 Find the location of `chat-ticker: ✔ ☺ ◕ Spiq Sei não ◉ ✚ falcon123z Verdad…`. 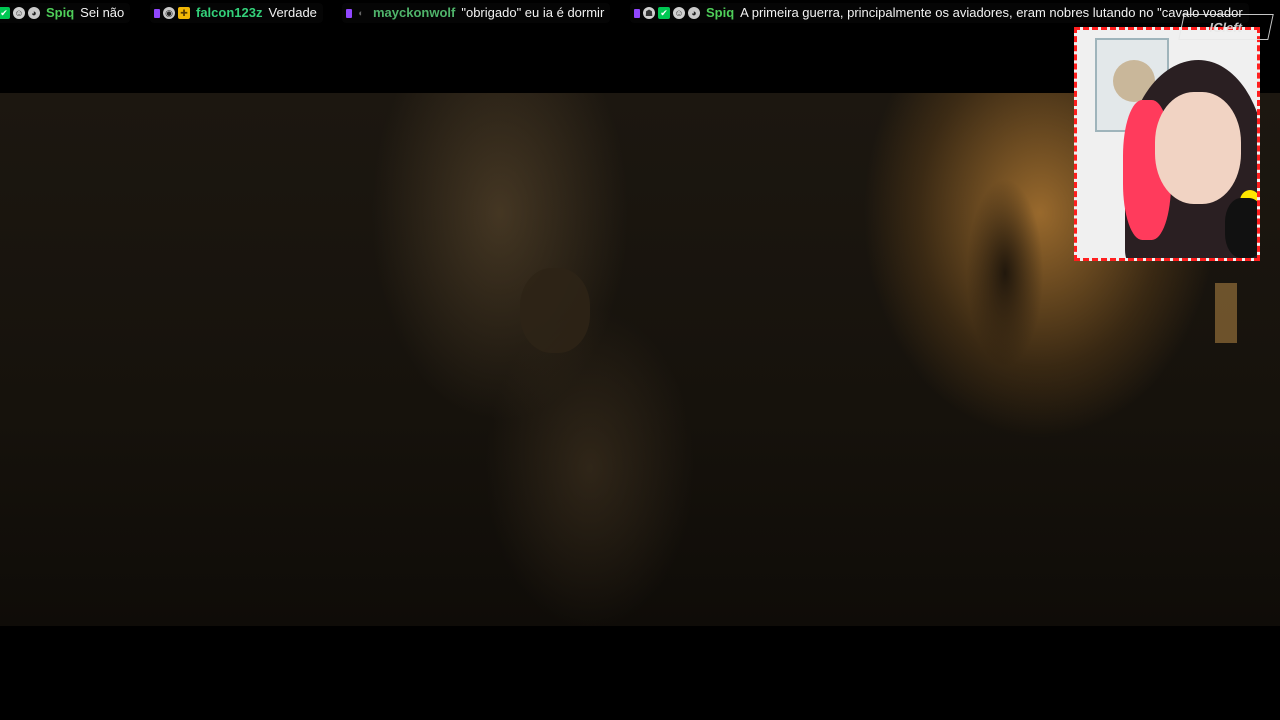

chat-ticker: ✔ ☺ ◕ Spiq Sei não ◉ ✚ falcon123z Verdad… is located at coordinates (640, 13).